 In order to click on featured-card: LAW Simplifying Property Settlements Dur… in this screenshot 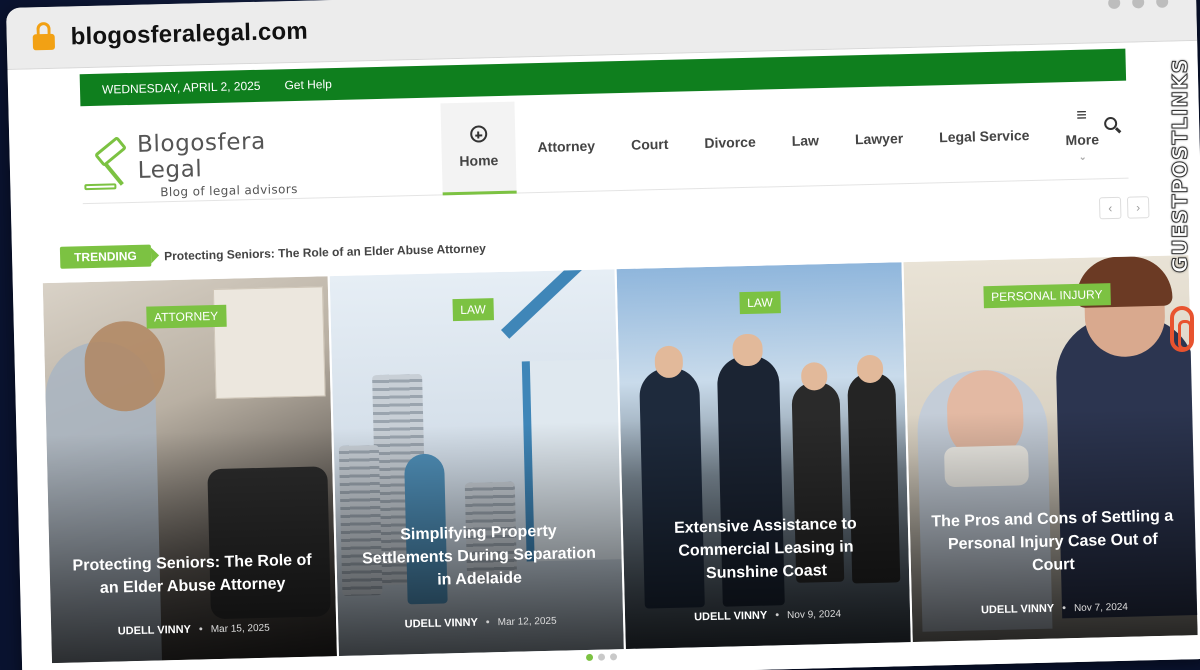, I will do `click(476, 463)`.